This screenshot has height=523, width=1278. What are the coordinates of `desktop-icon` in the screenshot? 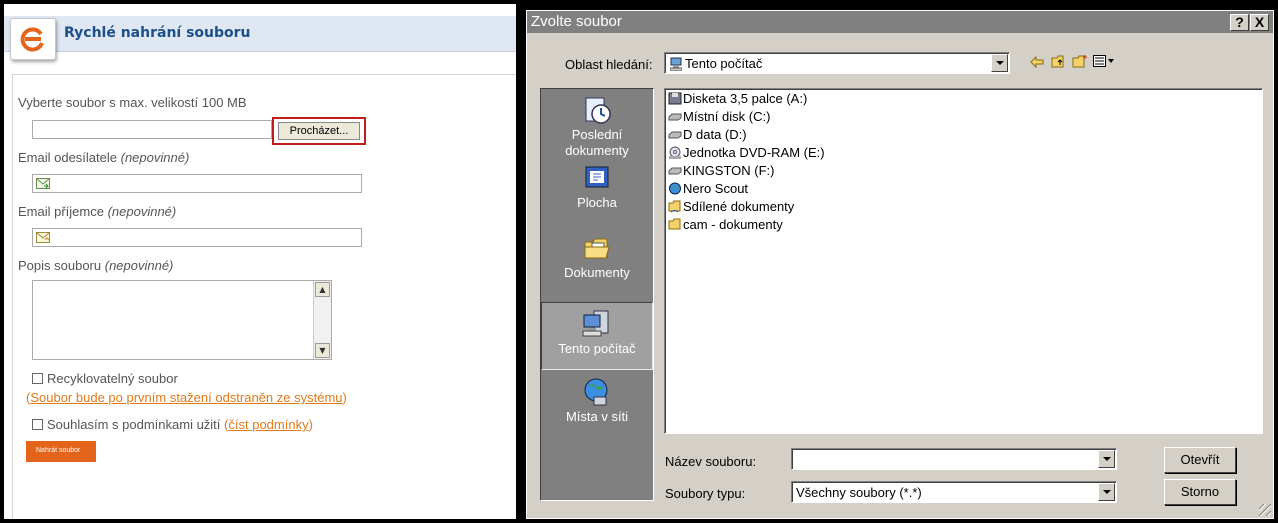 It's located at (597, 177).